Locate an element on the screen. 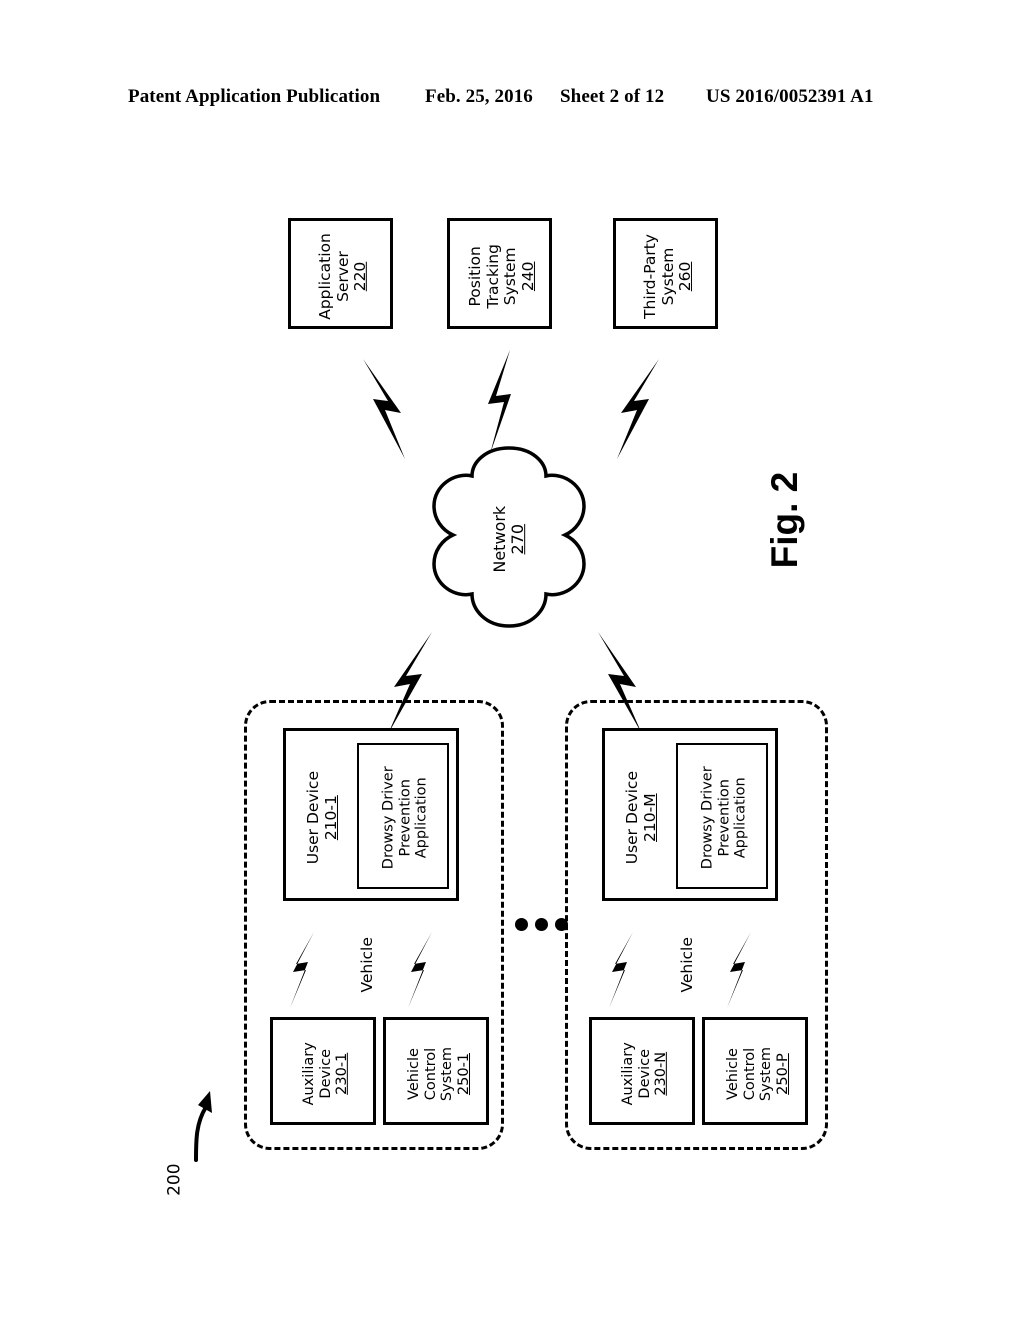  drowsy-app-2-line1: Drowsy Driver is located at coordinates (707, 818).